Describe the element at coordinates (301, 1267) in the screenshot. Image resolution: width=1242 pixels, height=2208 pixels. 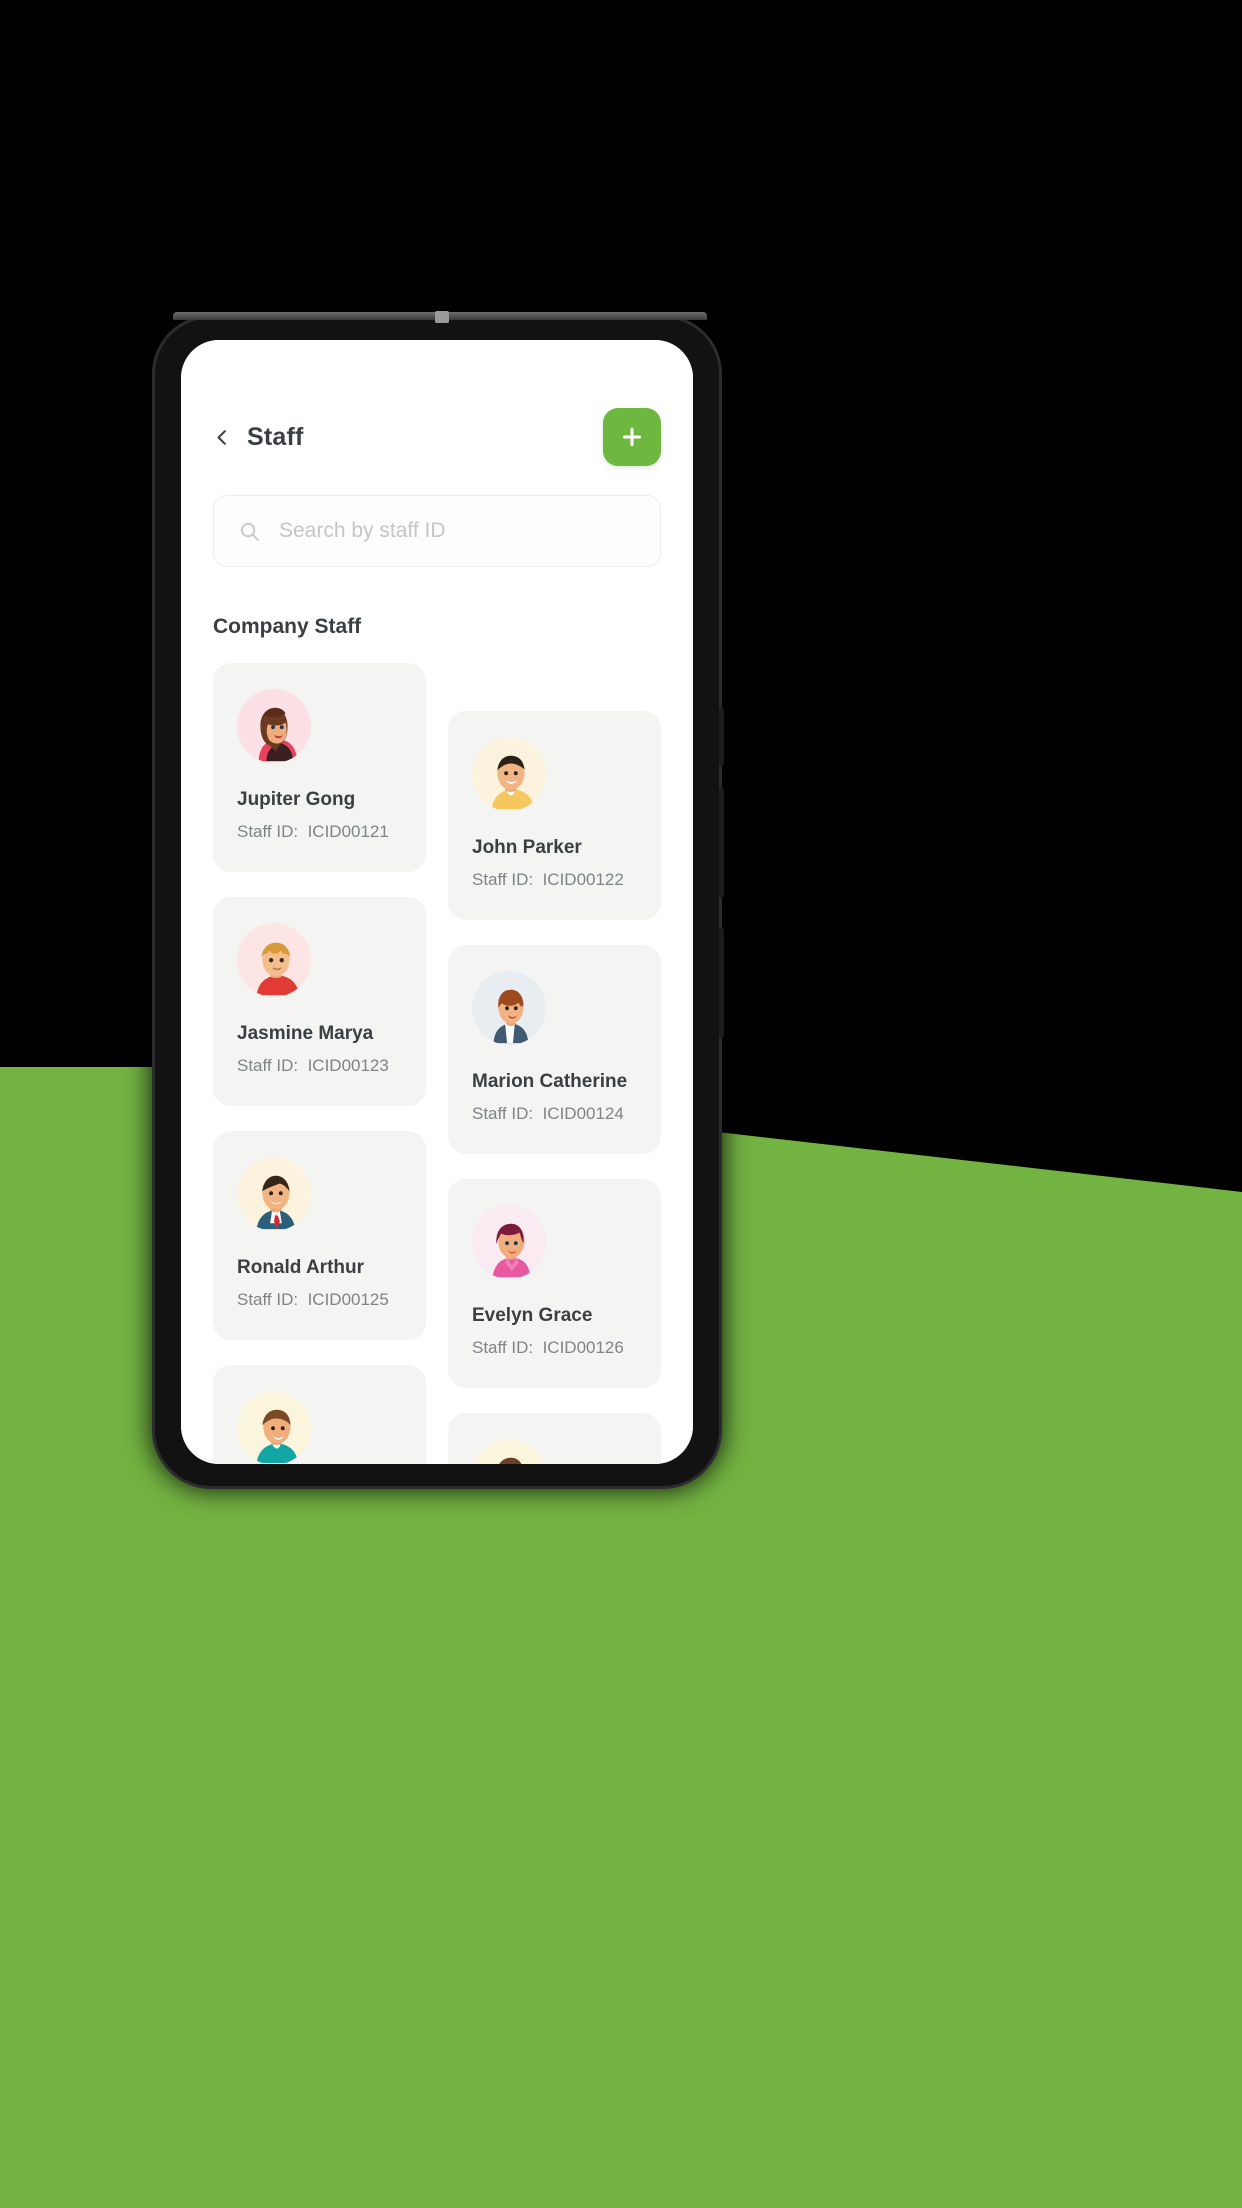
I see `staff-name: Ronald Arthur` at that location.